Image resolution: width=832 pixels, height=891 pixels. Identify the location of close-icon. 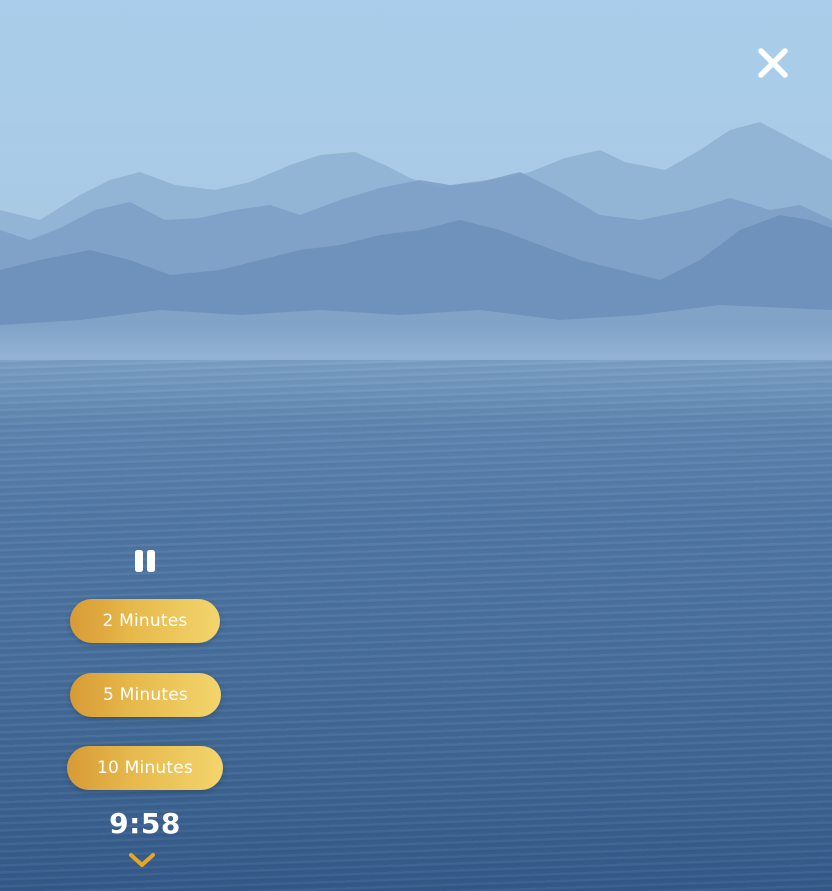
(773, 63).